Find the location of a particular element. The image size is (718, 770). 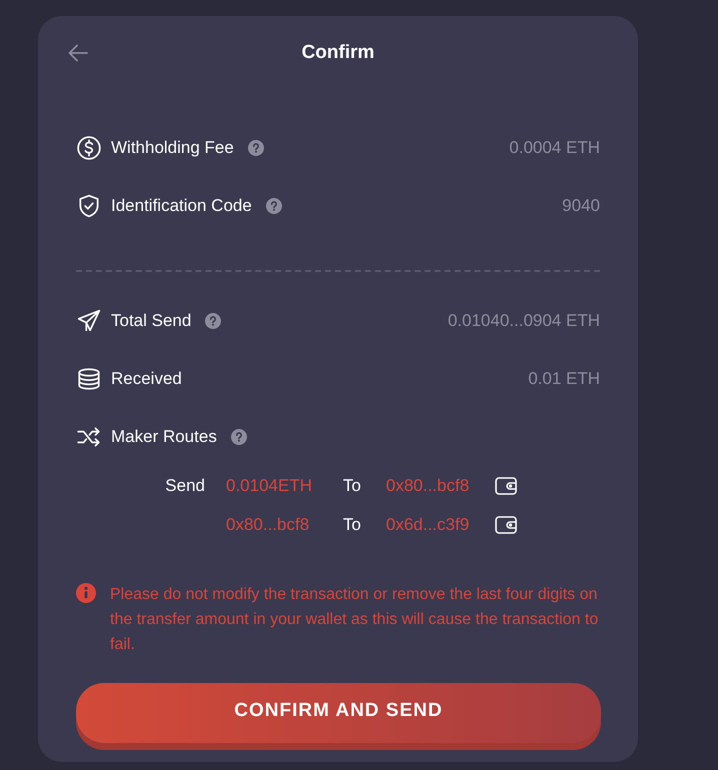

row-value: 9040 is located at coordinates (581, 206).